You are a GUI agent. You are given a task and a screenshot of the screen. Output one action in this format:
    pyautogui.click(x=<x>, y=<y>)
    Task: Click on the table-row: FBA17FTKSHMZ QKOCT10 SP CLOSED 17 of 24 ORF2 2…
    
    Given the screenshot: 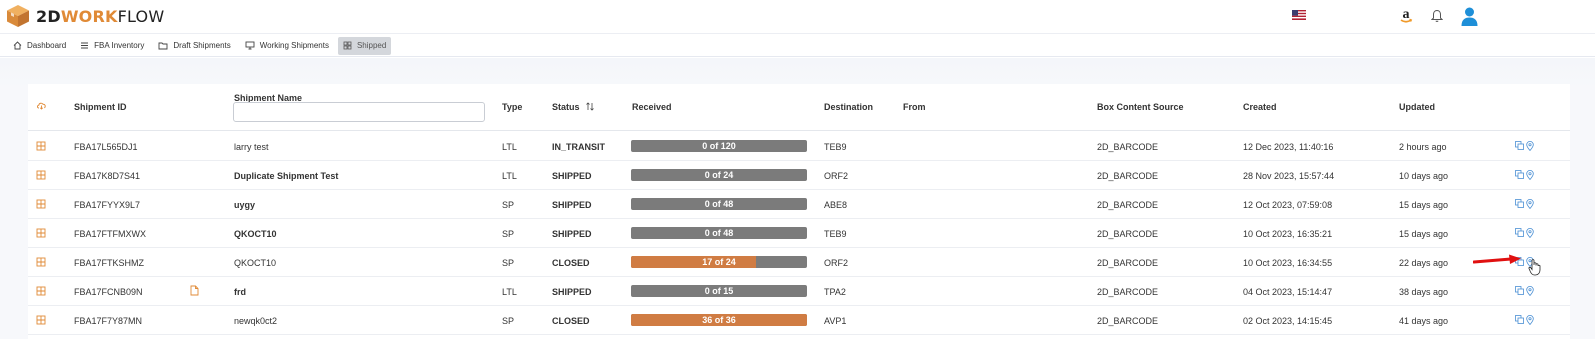 What is the action you would take?
    pyautogui.click(x=799, y=262)
    